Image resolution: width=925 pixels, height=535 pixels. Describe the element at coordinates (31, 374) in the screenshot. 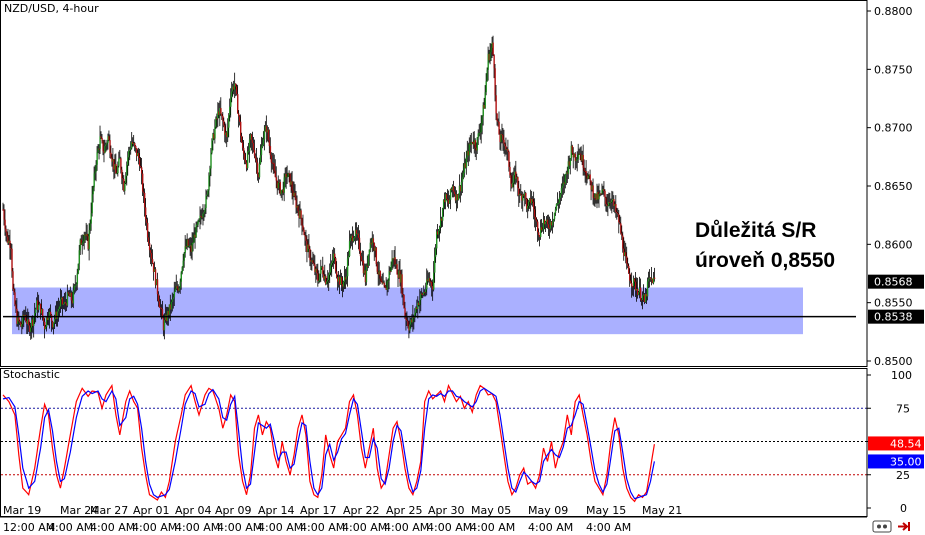

I see `stochastic-title: Stochastic` at that location.